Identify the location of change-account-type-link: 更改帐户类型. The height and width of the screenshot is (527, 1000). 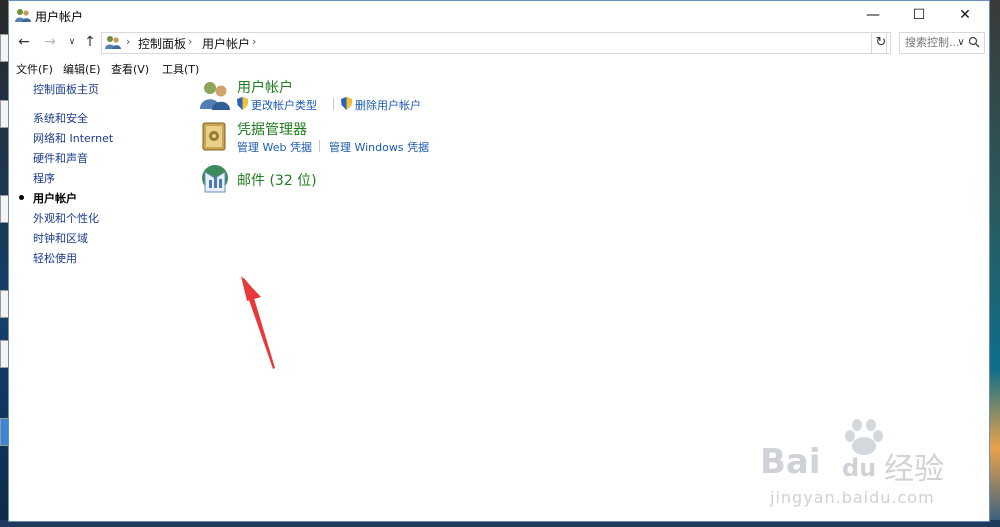
(284, 105).